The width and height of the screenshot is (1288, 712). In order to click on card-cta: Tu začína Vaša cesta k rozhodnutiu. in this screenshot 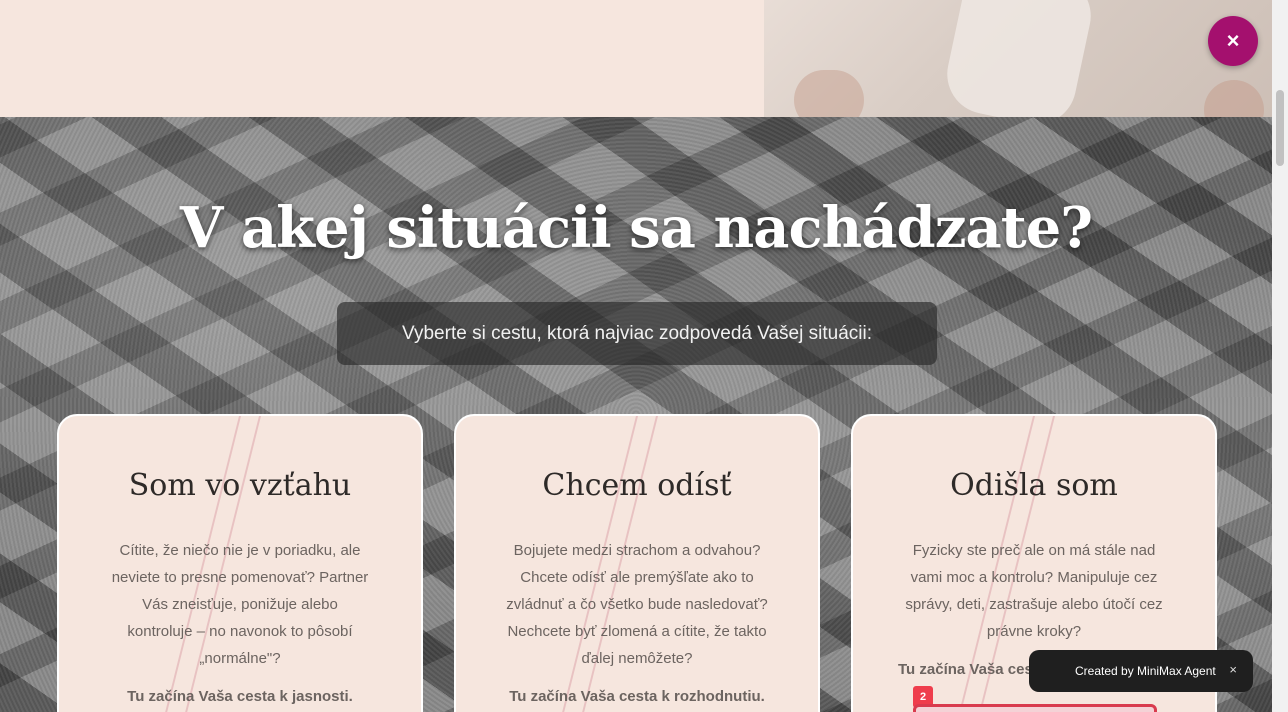, I will do `click(637, 696)`.